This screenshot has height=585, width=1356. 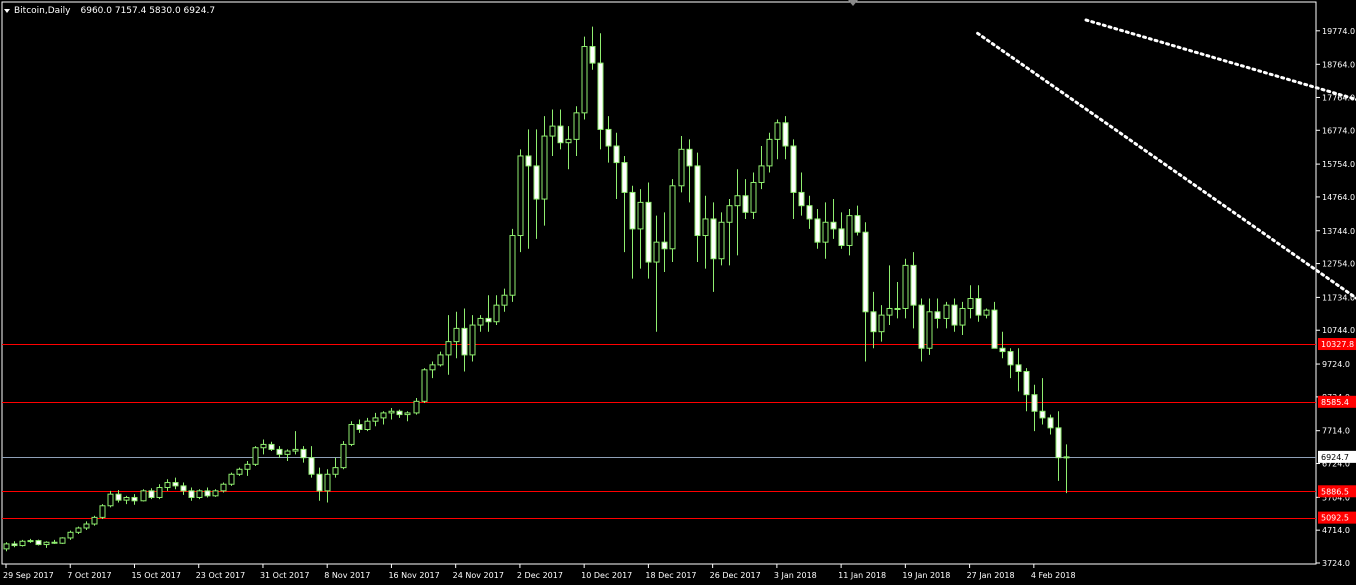 What do you see at coordinates (220, 575) in the screenshot?
I see `time-tick-label: 23 Oct 2017` at bounding box center [220, 575].